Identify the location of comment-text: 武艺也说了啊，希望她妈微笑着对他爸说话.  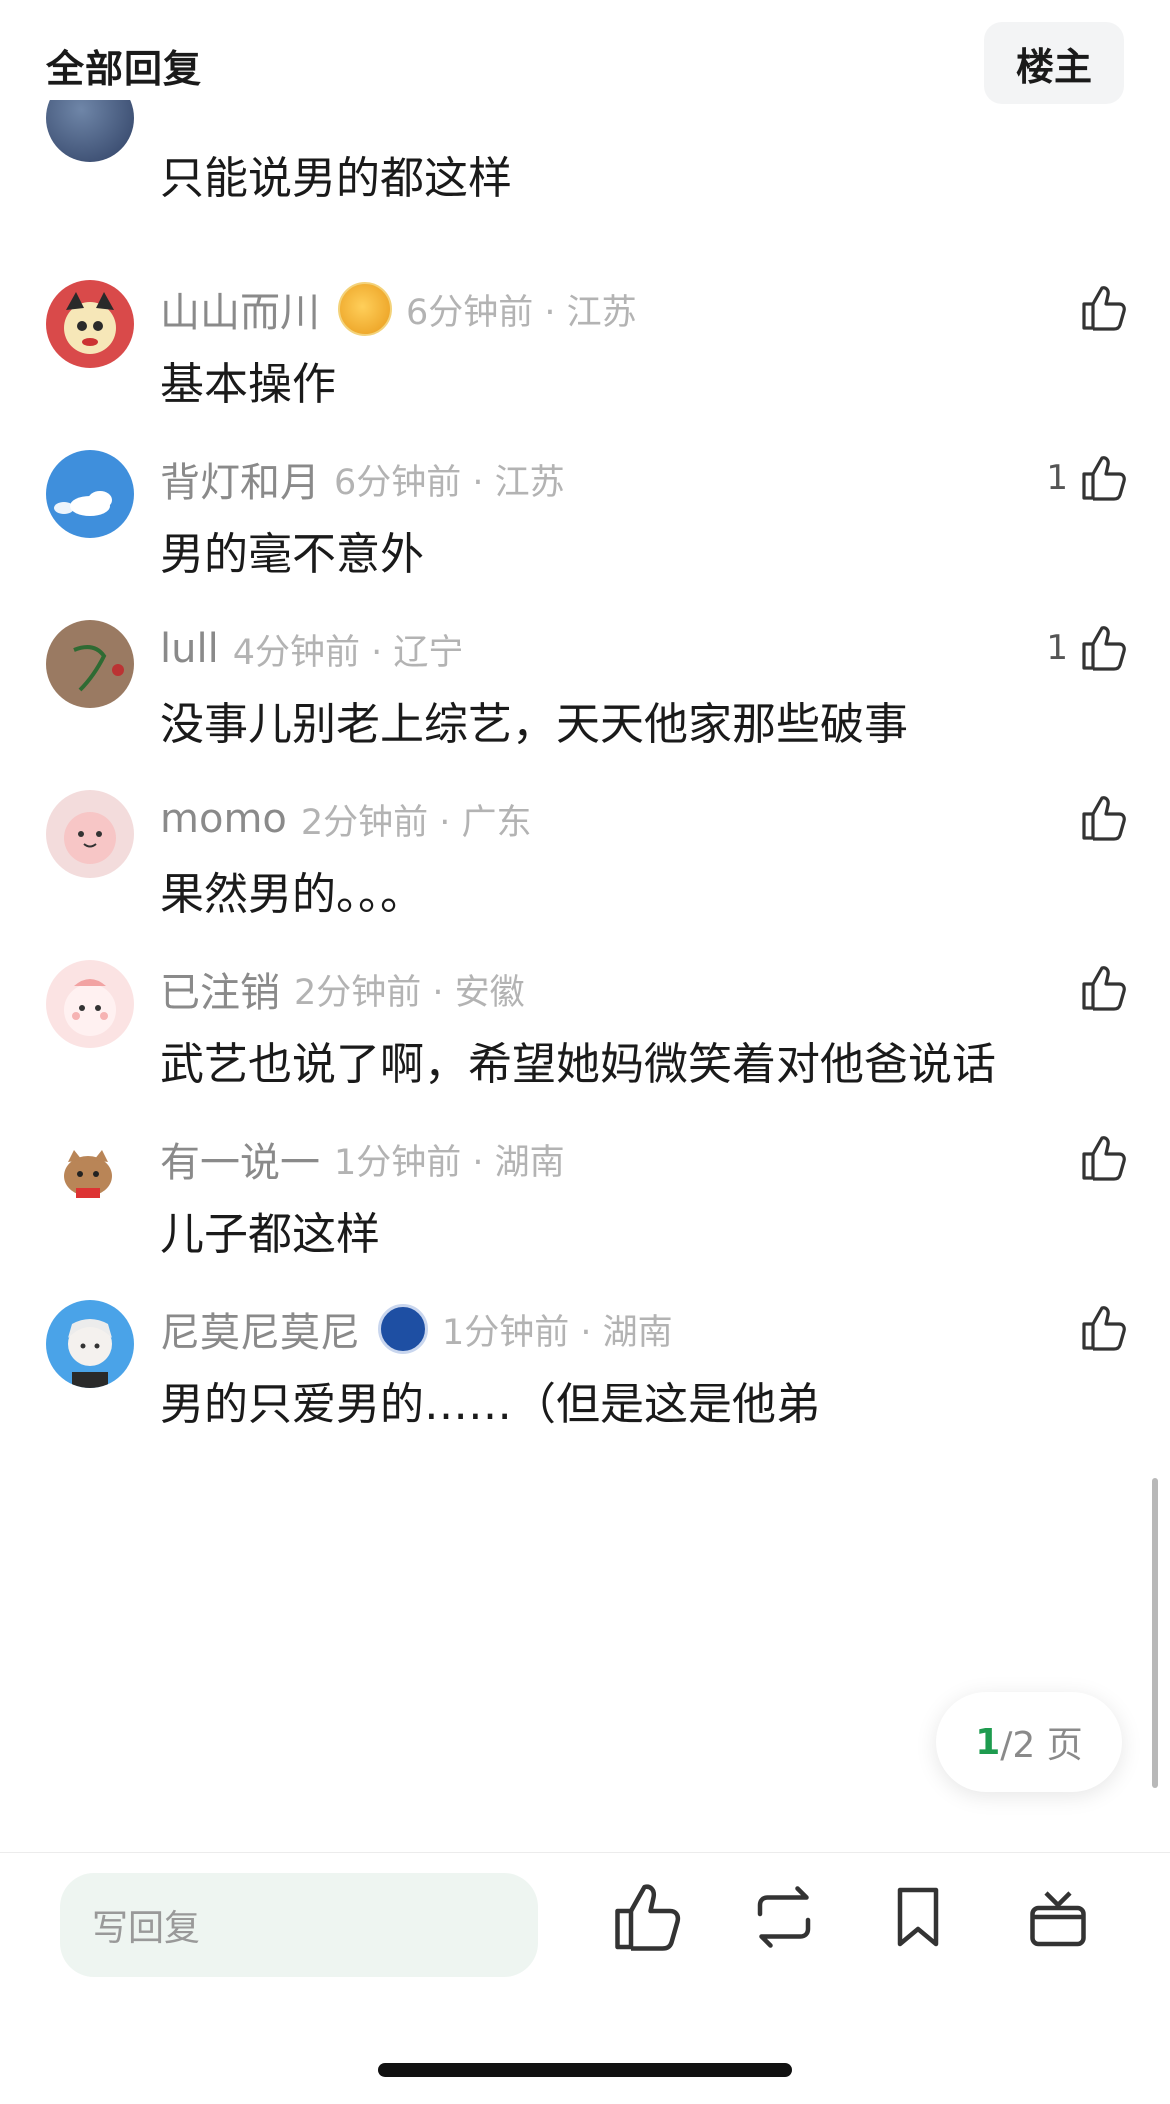
(578, 1064).